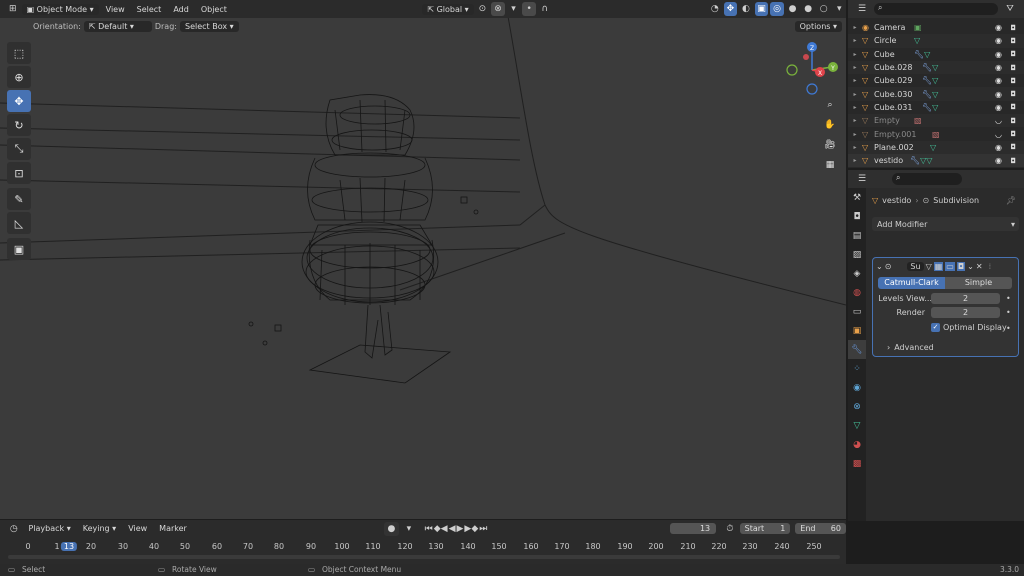 This screenshot has height=576, width=1024. Describe the element at coordinates (915, 266) in the screenshot. I see `modifier-name-field: Su` at that location.